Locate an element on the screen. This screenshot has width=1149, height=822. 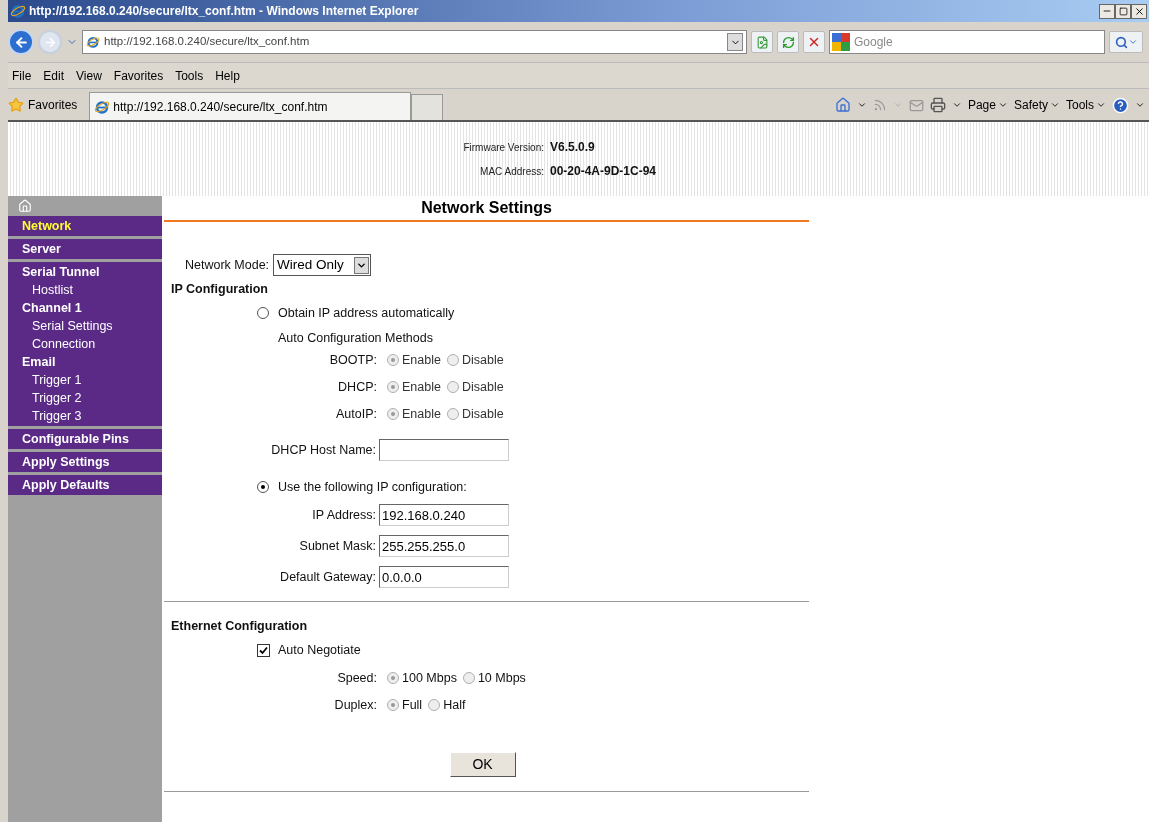
new-tab-button is located at coordinates (427, 107).